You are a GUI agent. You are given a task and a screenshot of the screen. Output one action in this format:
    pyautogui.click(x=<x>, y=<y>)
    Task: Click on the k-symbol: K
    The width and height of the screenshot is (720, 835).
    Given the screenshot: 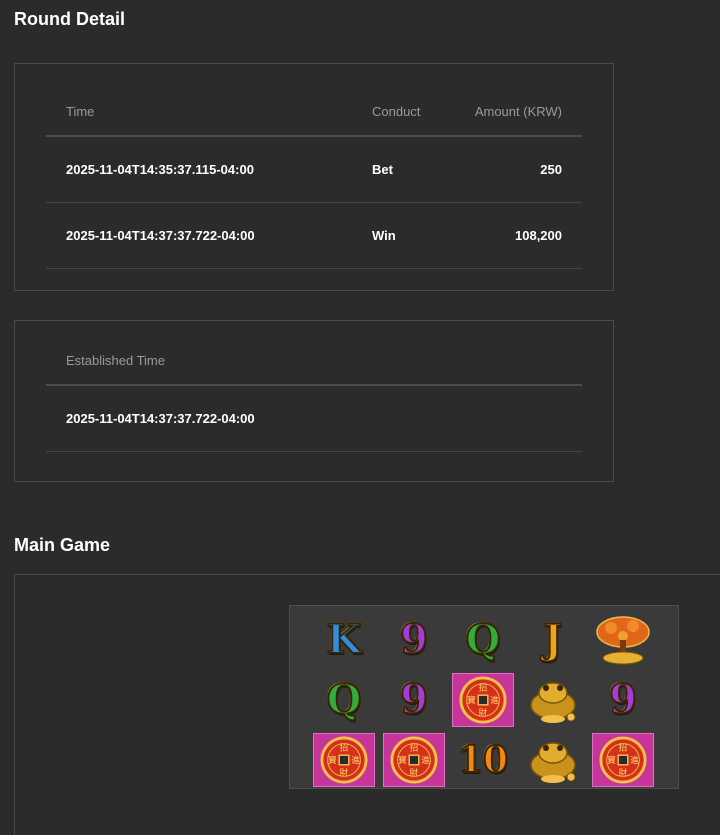 What is the action you would take?
    pyautogui.click(x=344, y=640)
    